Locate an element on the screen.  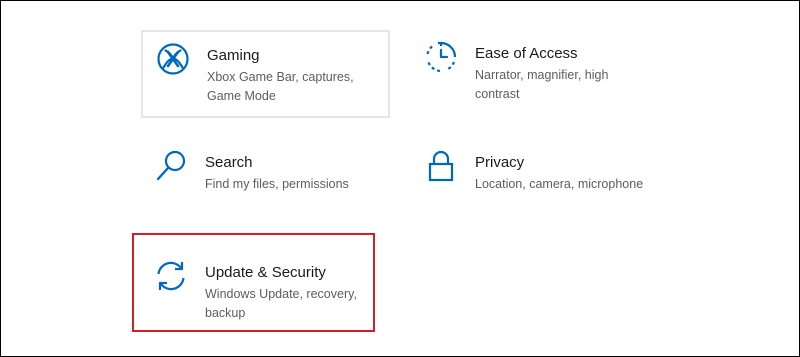
tile-description: Xbox Game Bar, captures, Game Mode is located at coordinates (280, 86).